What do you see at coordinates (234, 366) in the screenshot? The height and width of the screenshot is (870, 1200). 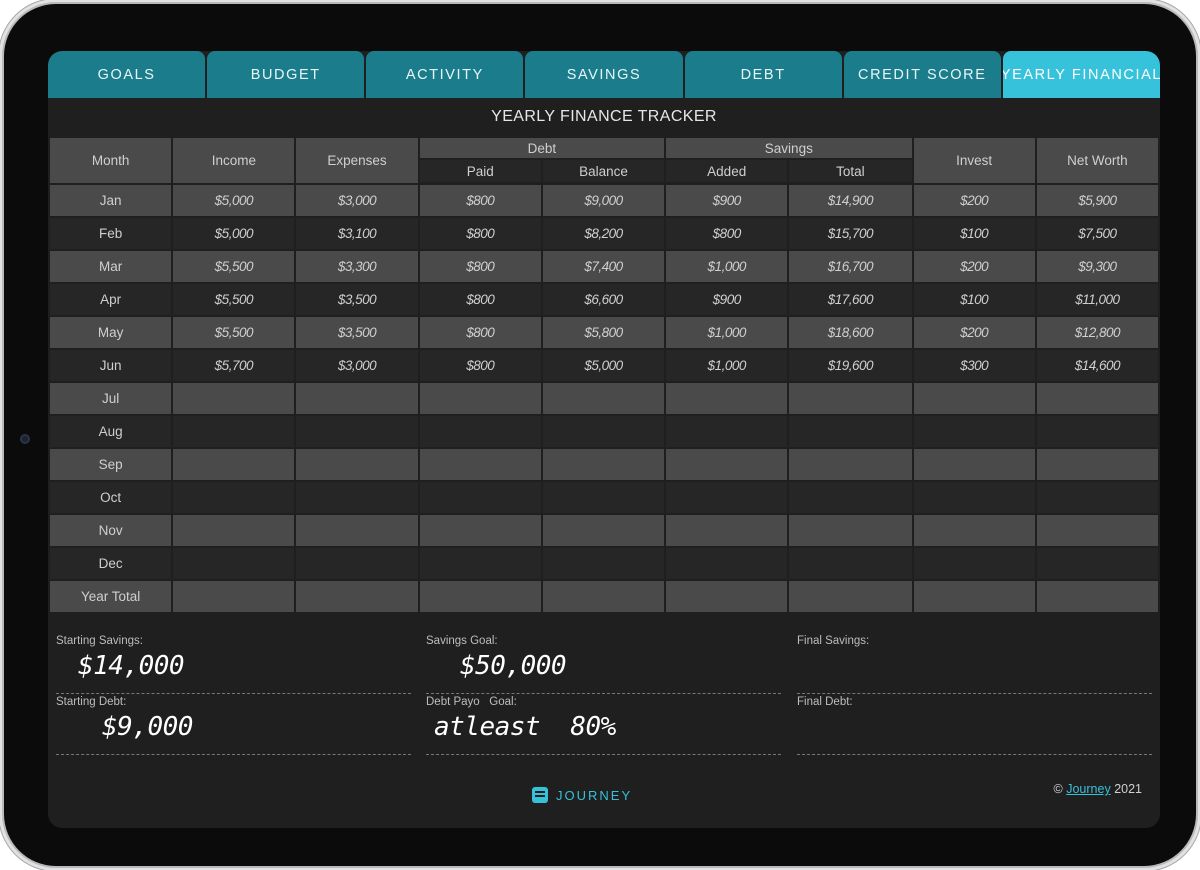 I see `income-cell: $5,700` at bounding box center [234, 366].